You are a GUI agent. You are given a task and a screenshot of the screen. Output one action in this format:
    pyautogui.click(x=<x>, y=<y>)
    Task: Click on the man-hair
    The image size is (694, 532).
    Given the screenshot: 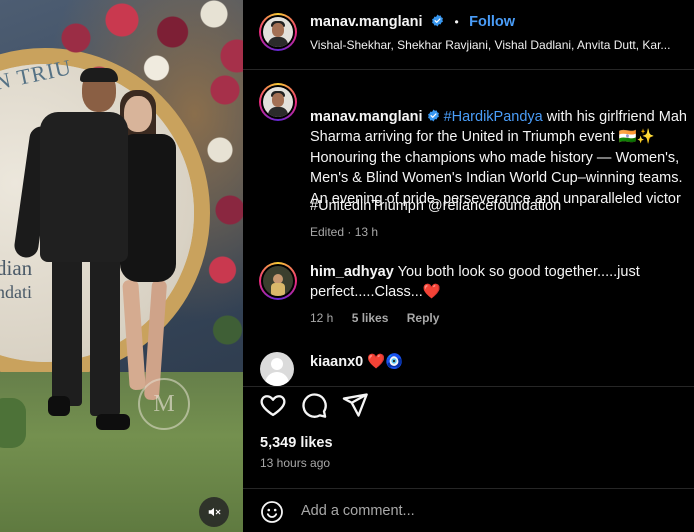 What is the action you would take?
    pyautogui.click(x=99, y=75)
    